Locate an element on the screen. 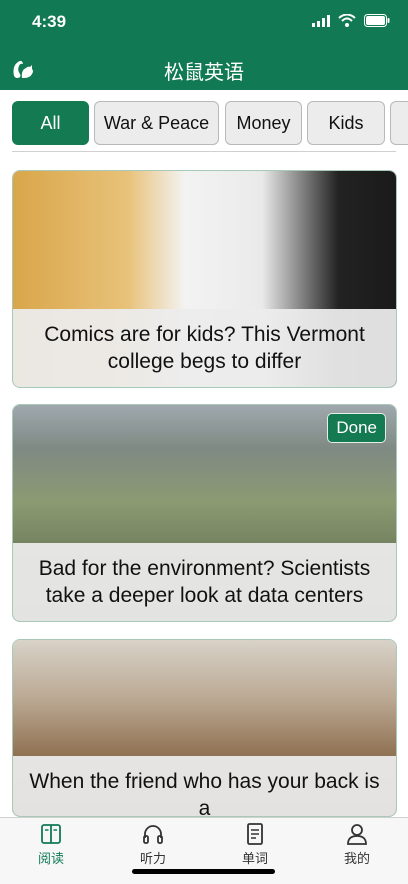 This screenshot has width=408, height=884. nav-item-words: 单词 is located at coordinates (255, 847).